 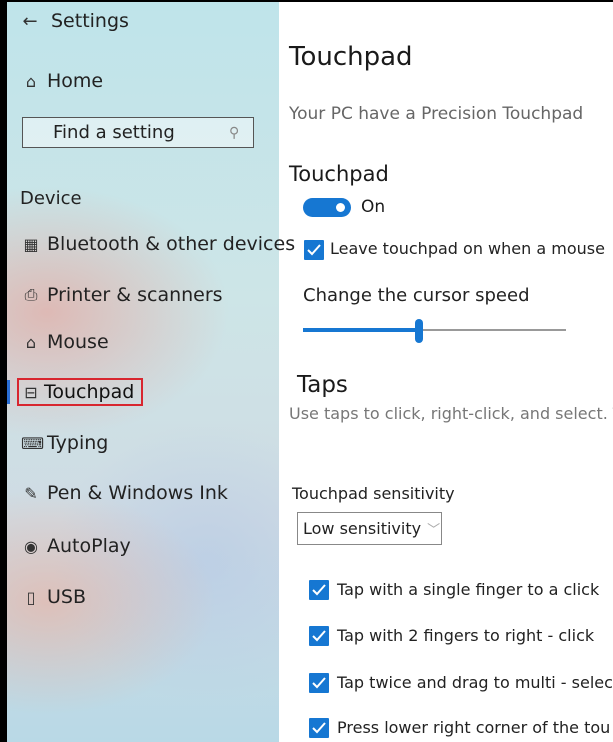 What do you see at coordinates (30, 21) in the screenshot?
I see `back-arrow-icon: ←` at bounding box center [30, 21].